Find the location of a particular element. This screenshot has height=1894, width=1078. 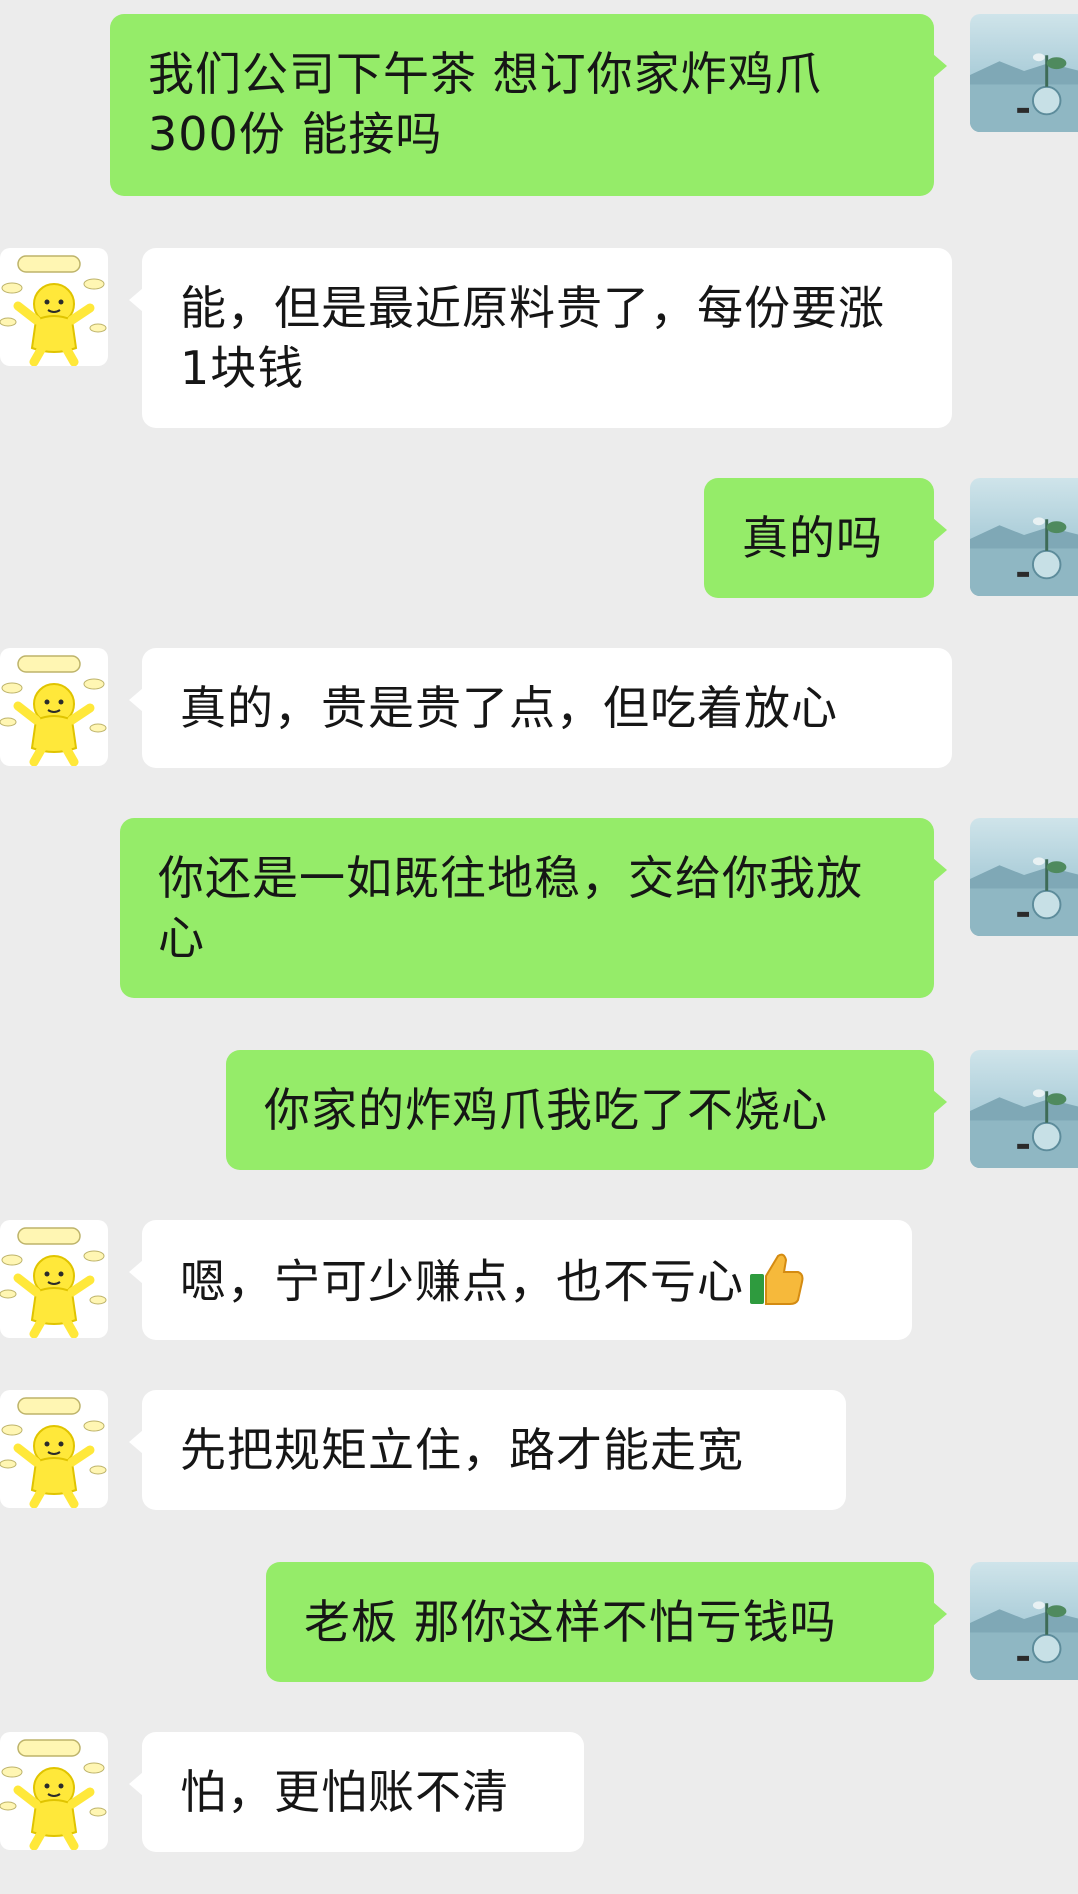

message-bubble-received: 真的，贵是贵了点，但吃着放心 is located at coordinates (540, 708).